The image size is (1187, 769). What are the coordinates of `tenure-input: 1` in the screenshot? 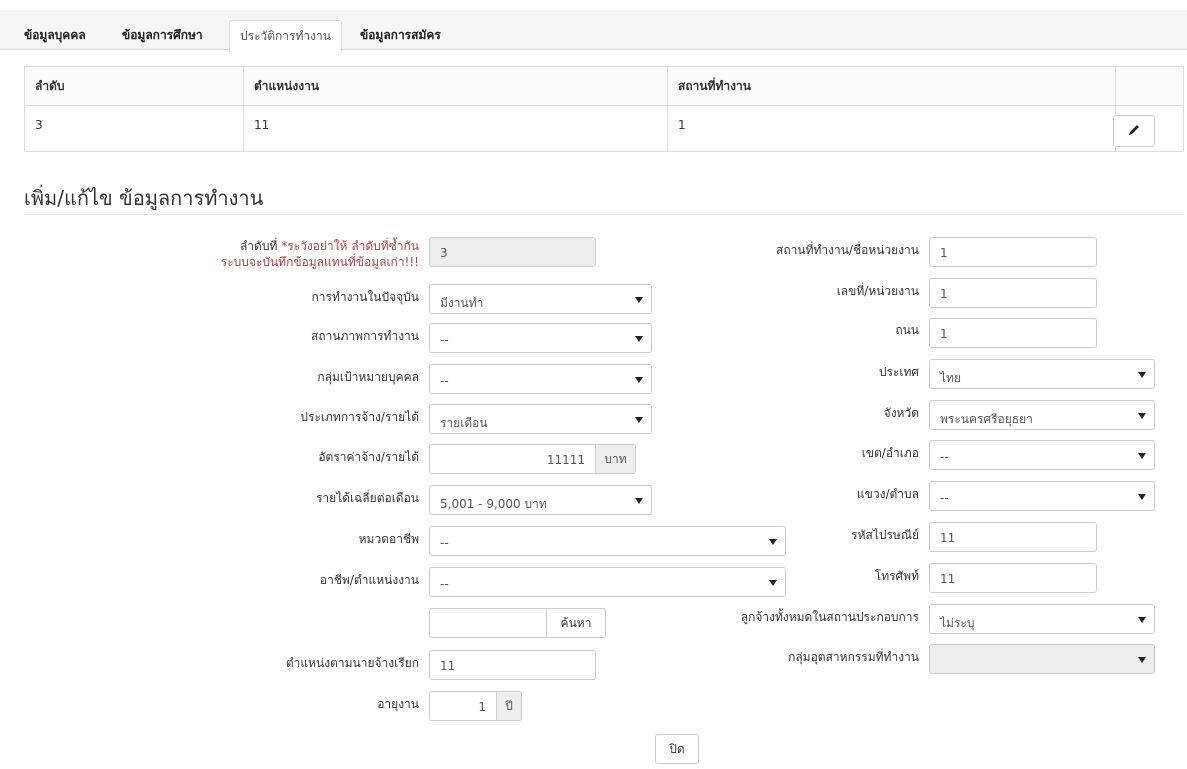 It's located at (463, 706).